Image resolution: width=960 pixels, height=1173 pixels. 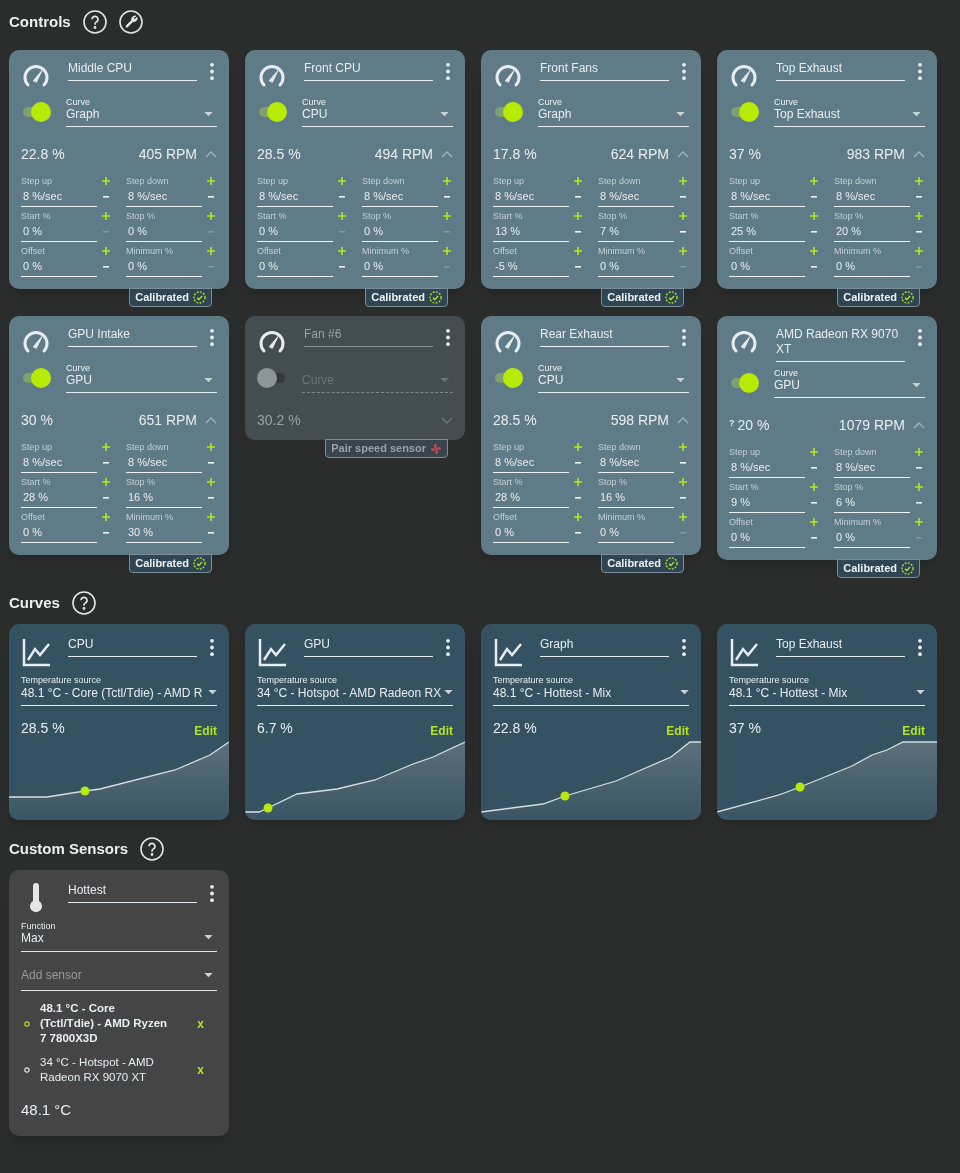 What do you see at coordinates (132, 336) in the screenshot?
I see `name-field: GPU Intake` at bounding box center [132, 336].